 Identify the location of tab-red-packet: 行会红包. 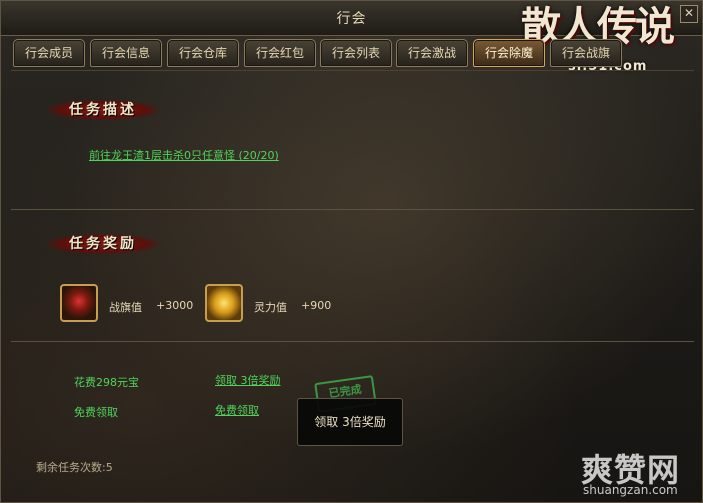
(280, 53).